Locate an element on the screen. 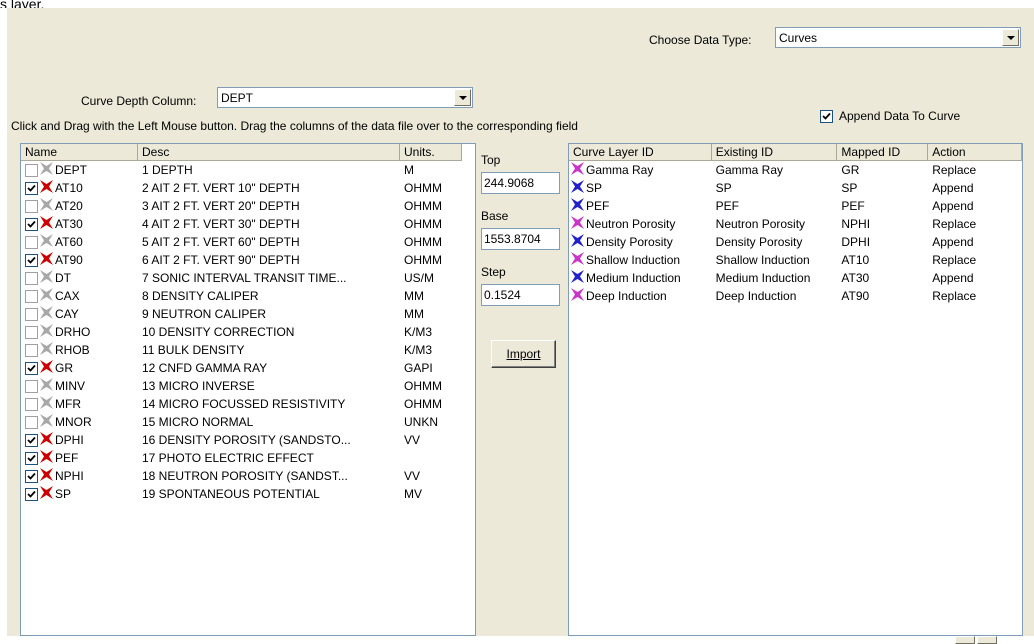  name-cell: NPHI is located at coordinates (79, 476).